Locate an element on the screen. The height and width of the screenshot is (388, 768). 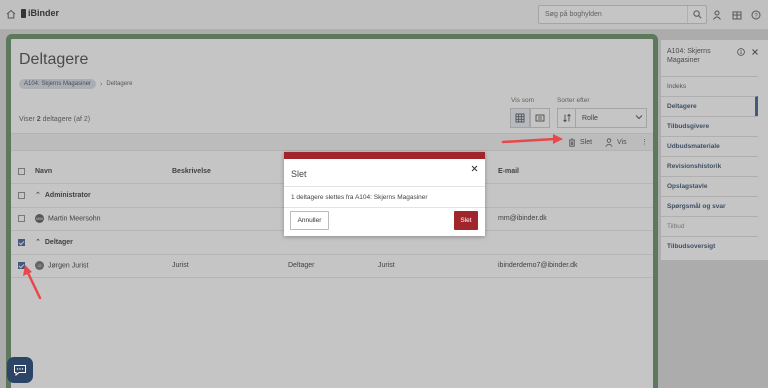
dialog-title: Slet is located at coordinates (299, 174).